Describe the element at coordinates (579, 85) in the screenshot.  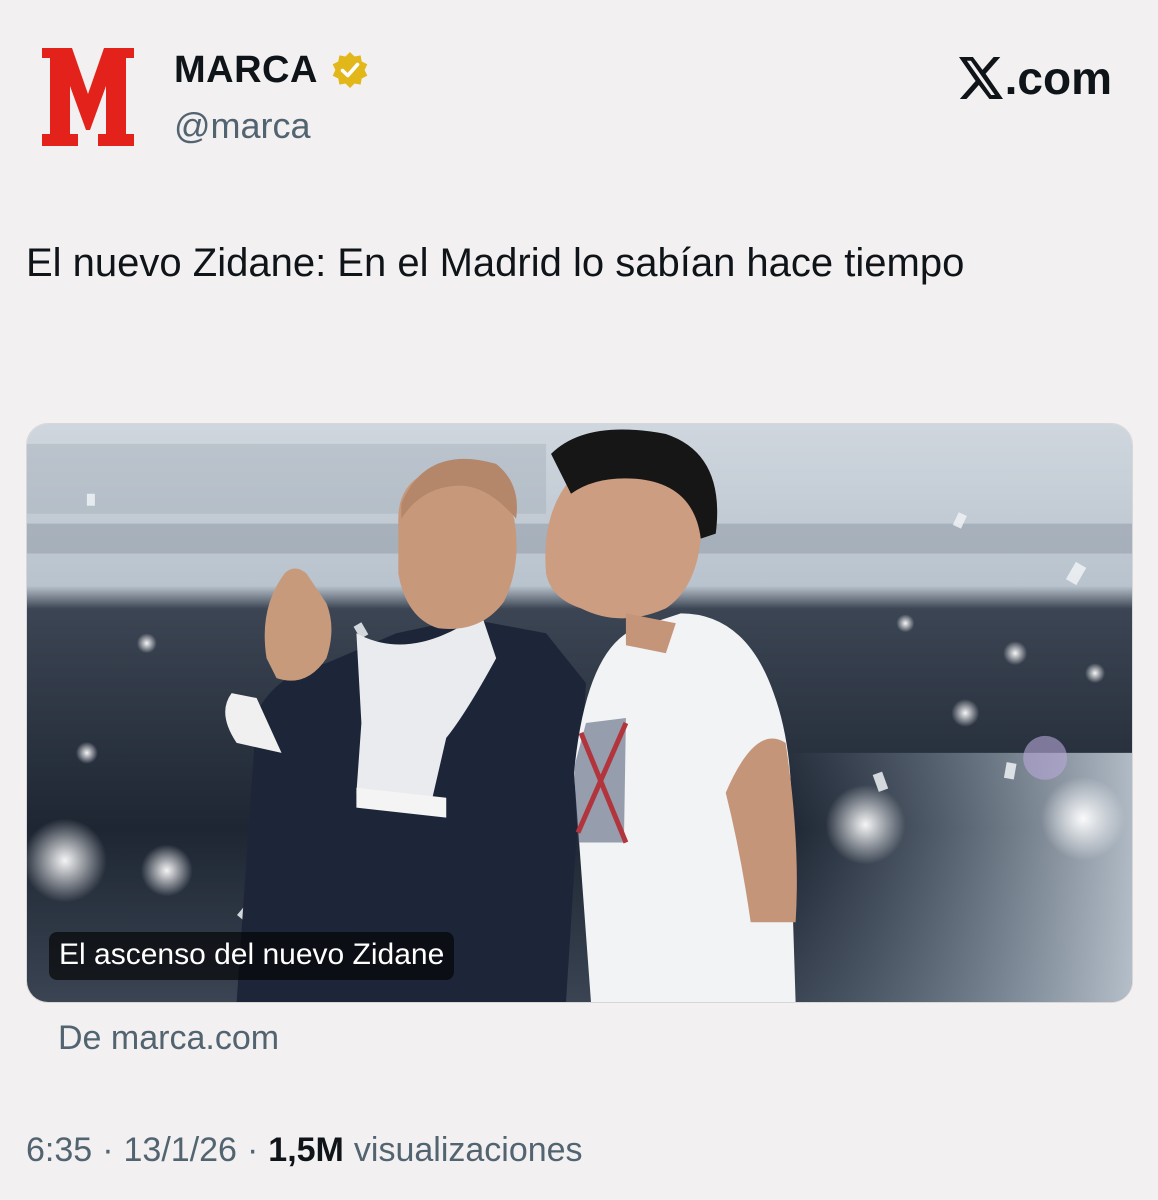
I see `tweet-header: MARCA @marca .com` at that location.